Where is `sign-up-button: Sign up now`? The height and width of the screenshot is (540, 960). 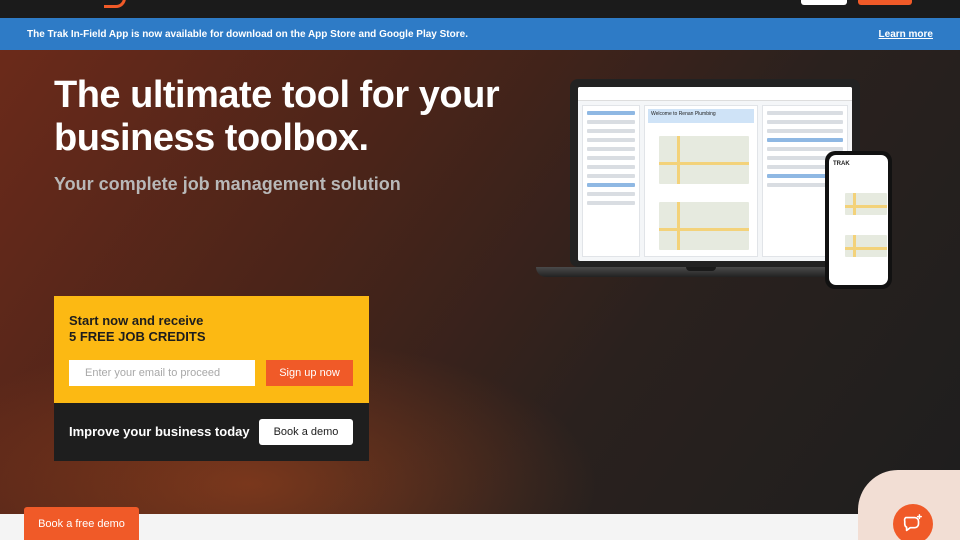
sign-up-button: Sign up now is located at coordinates (309, 373).